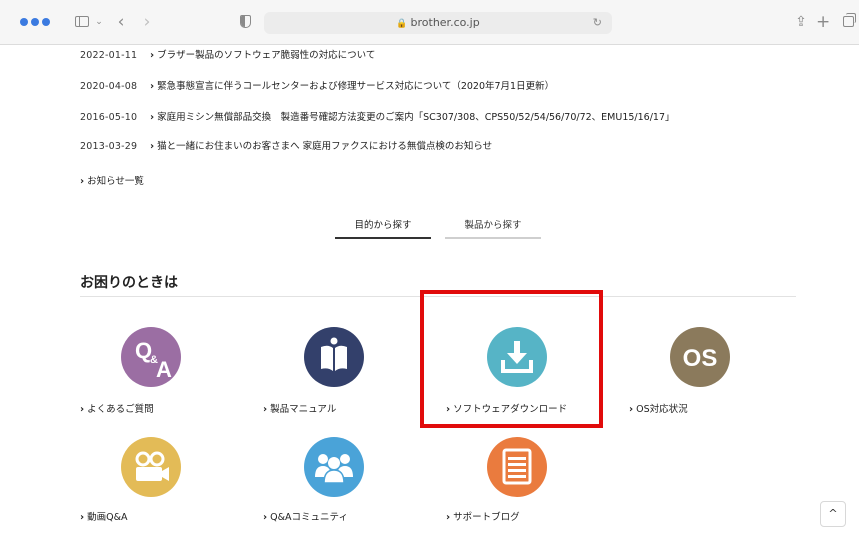  I want to click on os-support-link: › OS対応状況, so click(658, 410).